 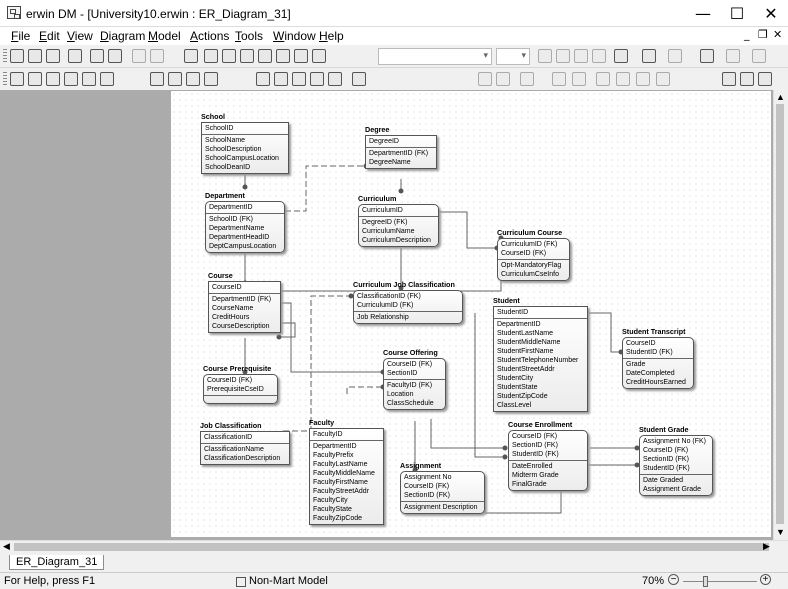 I want to click on underline-icon, so click(x=581, y=56).